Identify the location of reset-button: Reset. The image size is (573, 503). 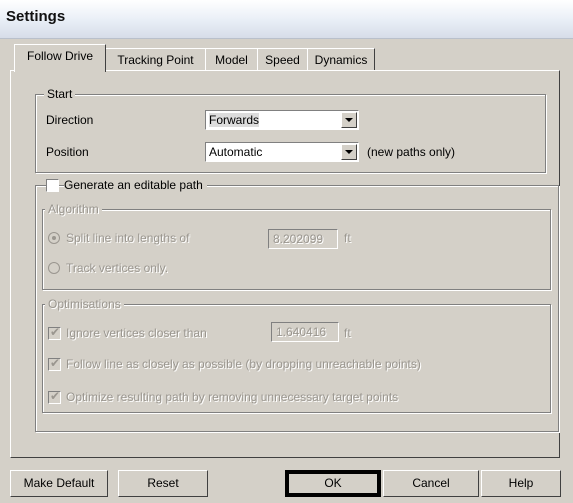
(163, 483).